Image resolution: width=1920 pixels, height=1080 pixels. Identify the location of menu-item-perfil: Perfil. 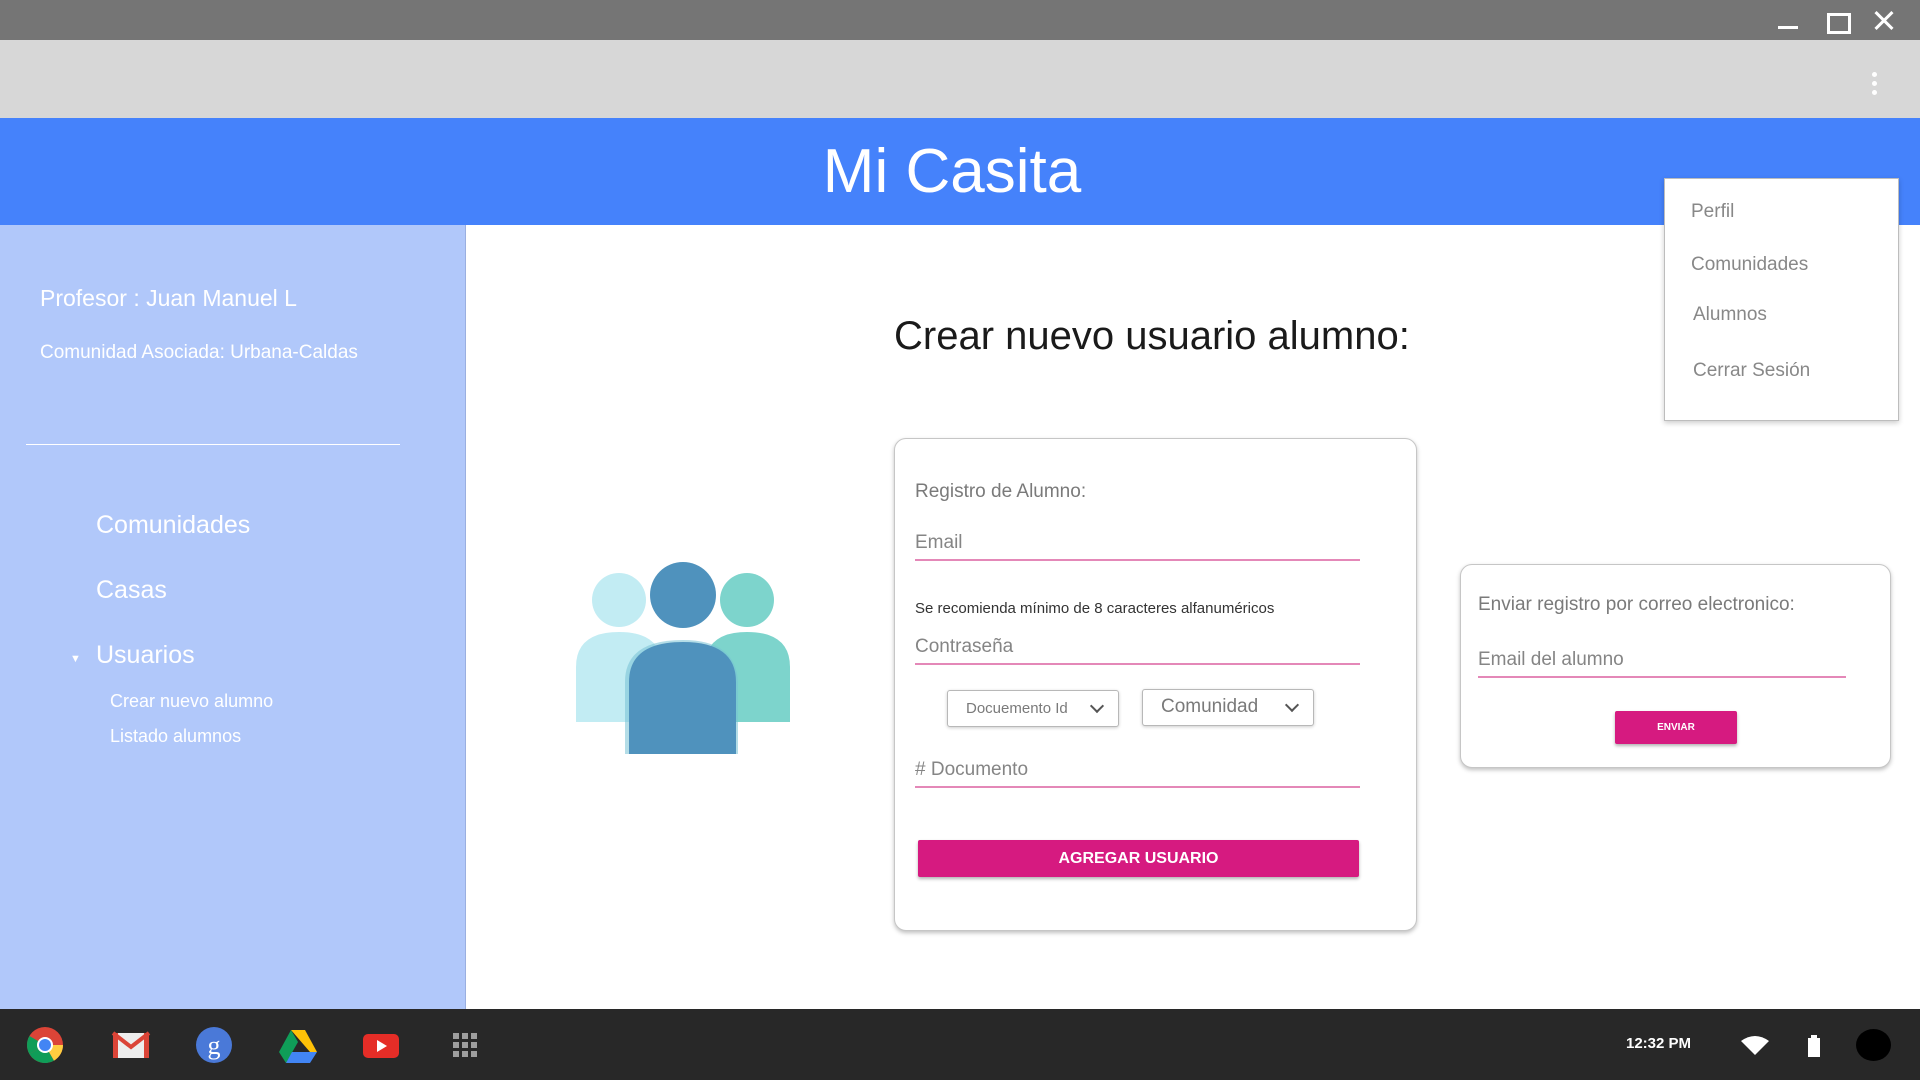
(1712, 212).